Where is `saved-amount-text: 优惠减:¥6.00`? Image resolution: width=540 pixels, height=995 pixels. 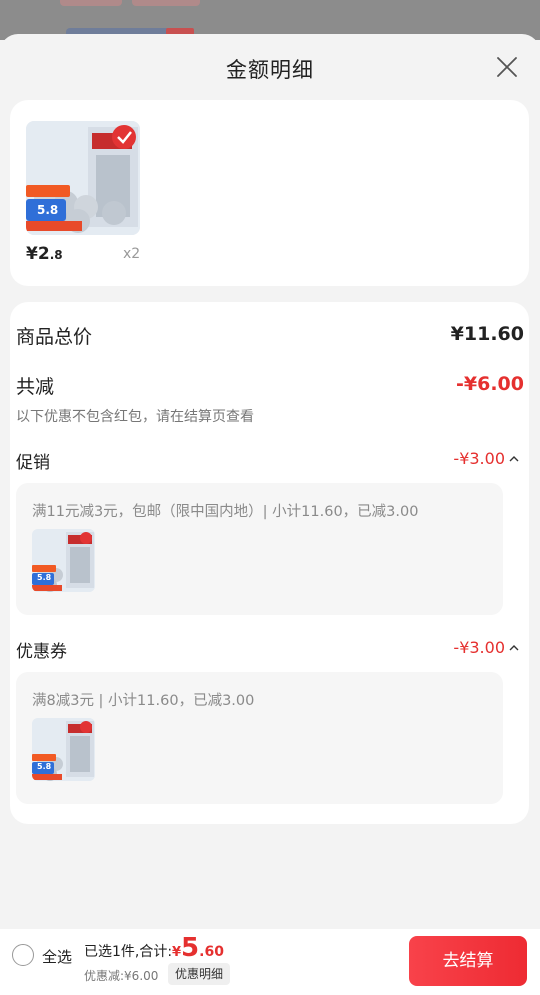
saved-amount-text: 优惠减:¥6.00 is located at coordinates (121, 976).